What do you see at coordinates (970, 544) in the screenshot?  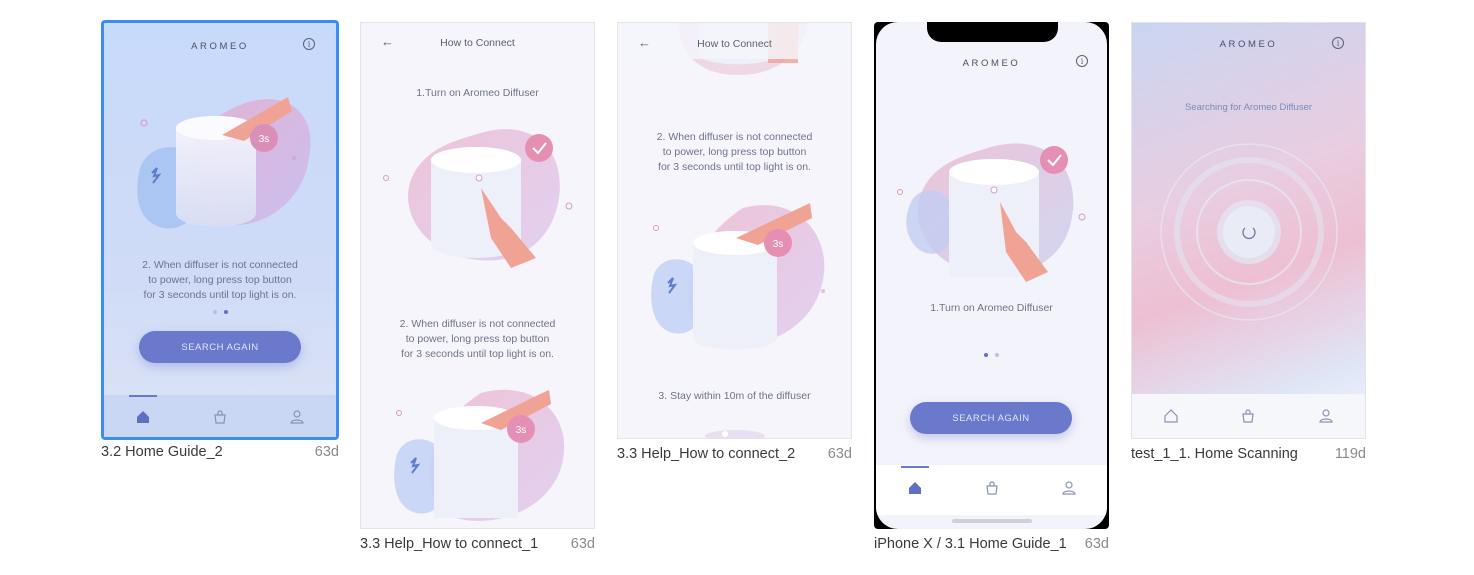 I see `card-title: iPhone X / 3.1 Home Guide_1` at bounding box center [970, 544].